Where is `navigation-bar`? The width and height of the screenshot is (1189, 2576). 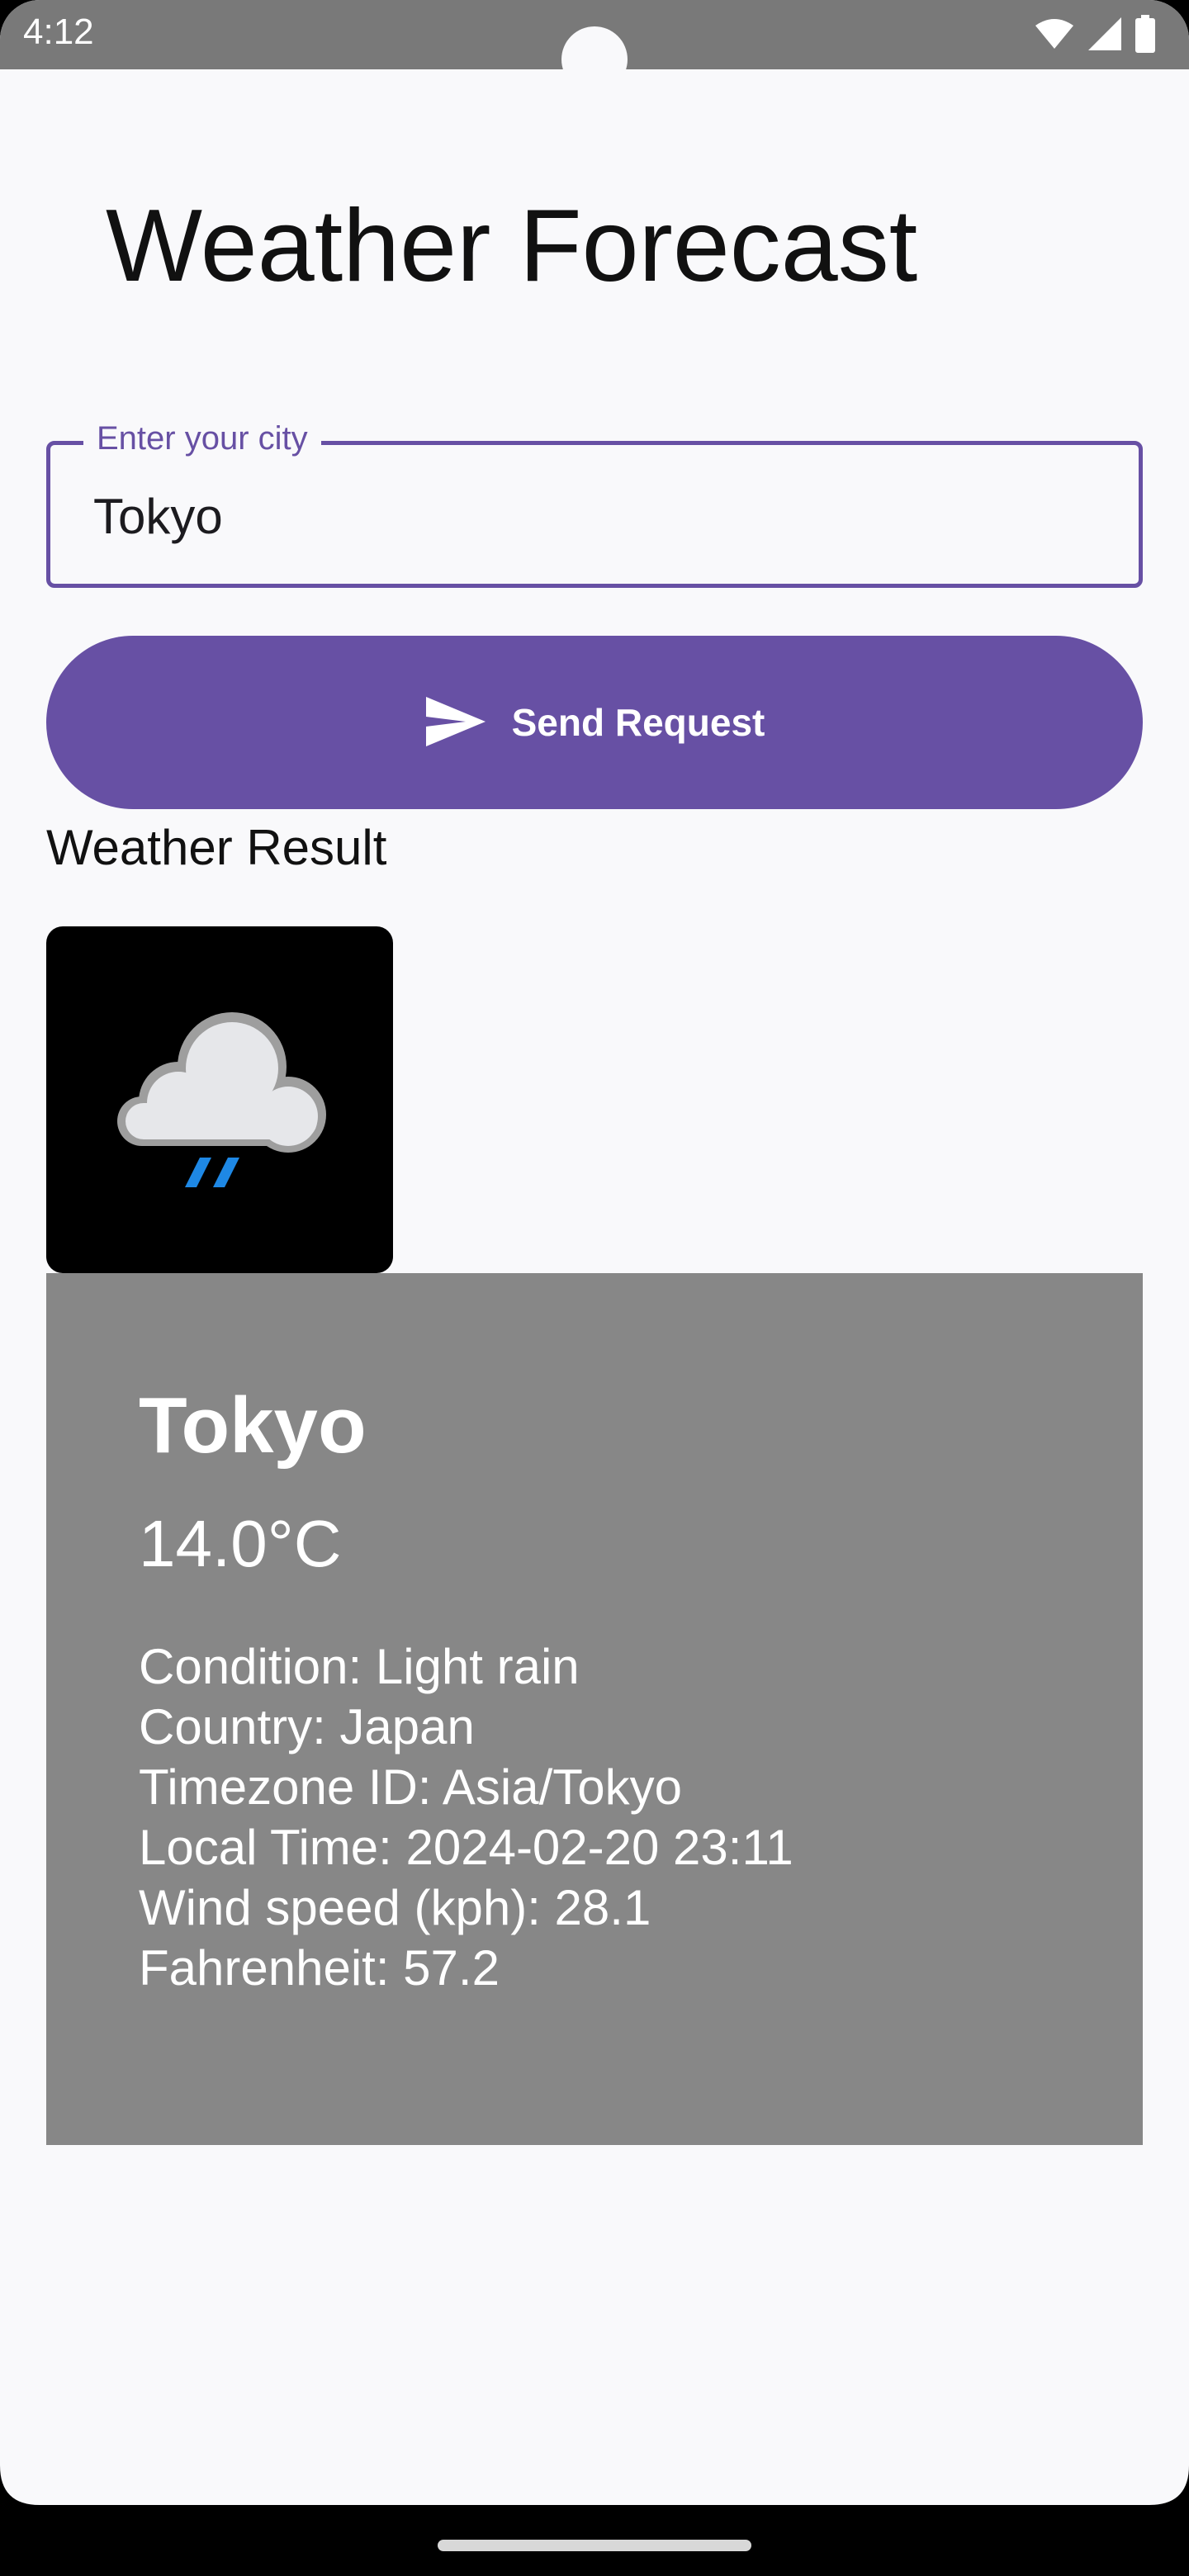
navigation-bar is located at coordinates (594, 2540).